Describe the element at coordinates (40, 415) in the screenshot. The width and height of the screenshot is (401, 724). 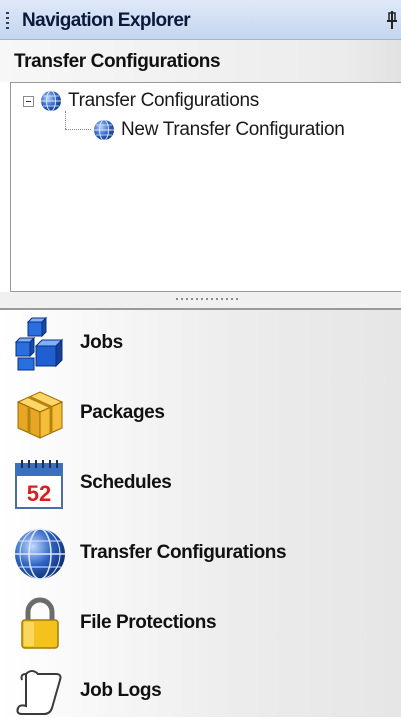
I see `package-box-icon` at that location.